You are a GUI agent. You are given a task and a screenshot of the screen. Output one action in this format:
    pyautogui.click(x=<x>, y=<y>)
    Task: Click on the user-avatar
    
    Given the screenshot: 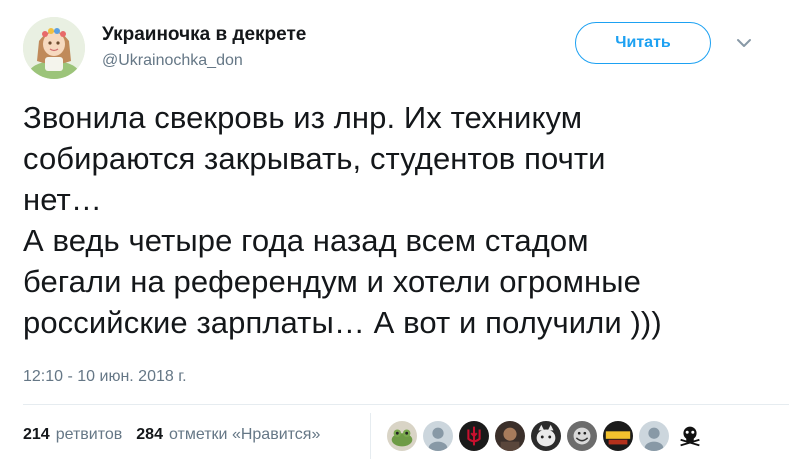 What is the action you would take?
    pyautogui.click(x=54, y=48)
    